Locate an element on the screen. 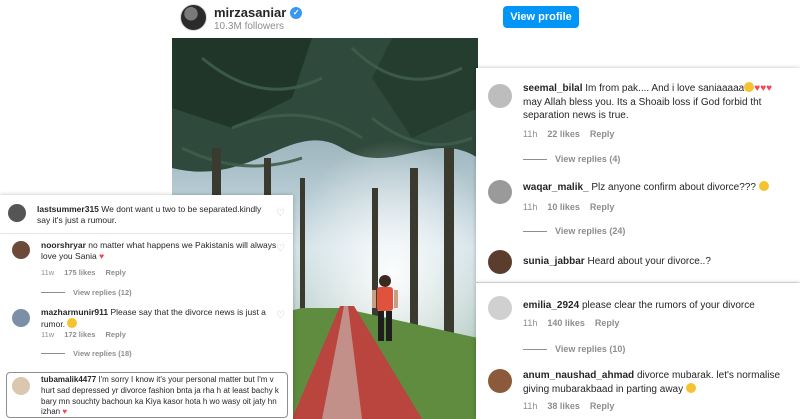 The height and width of the screenshot is (419, 800). comment-username: tubamalik4477 is located at coordinates (68, 379).